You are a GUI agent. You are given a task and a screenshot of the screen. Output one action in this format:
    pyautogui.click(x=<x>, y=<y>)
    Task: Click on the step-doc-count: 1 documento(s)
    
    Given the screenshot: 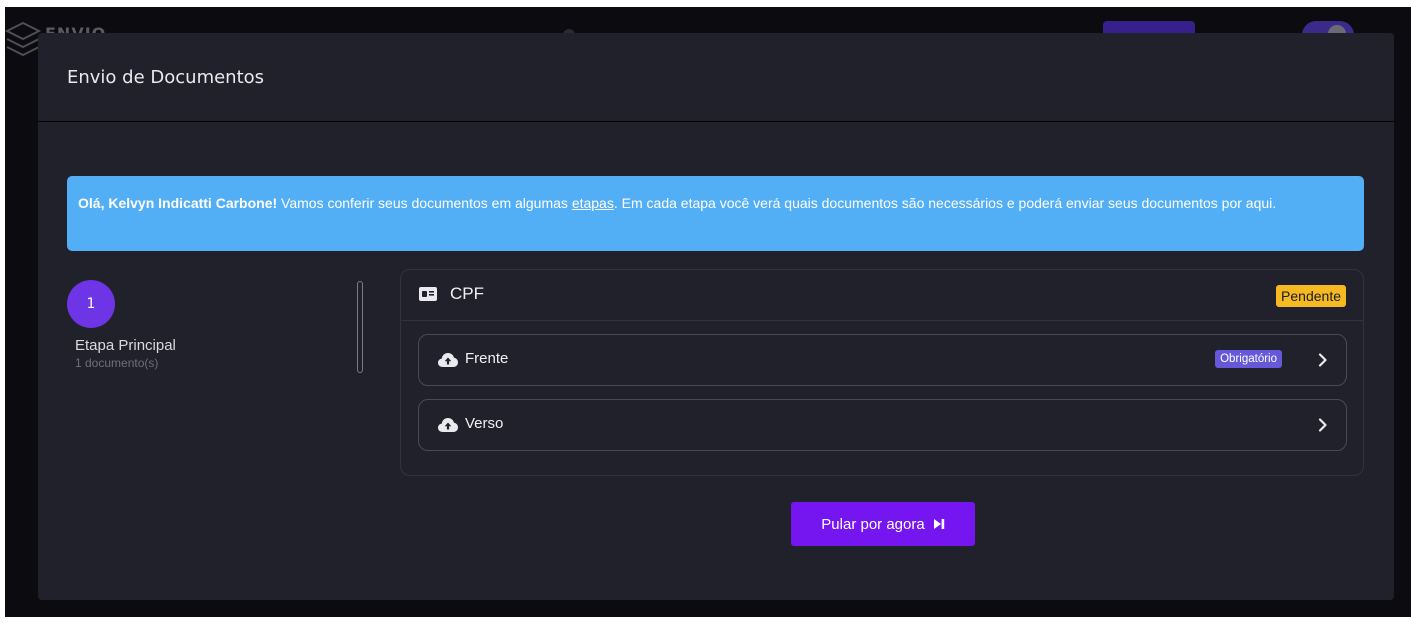 What is the action you would take?
    pyautogui.click(x=117, y=363)
    